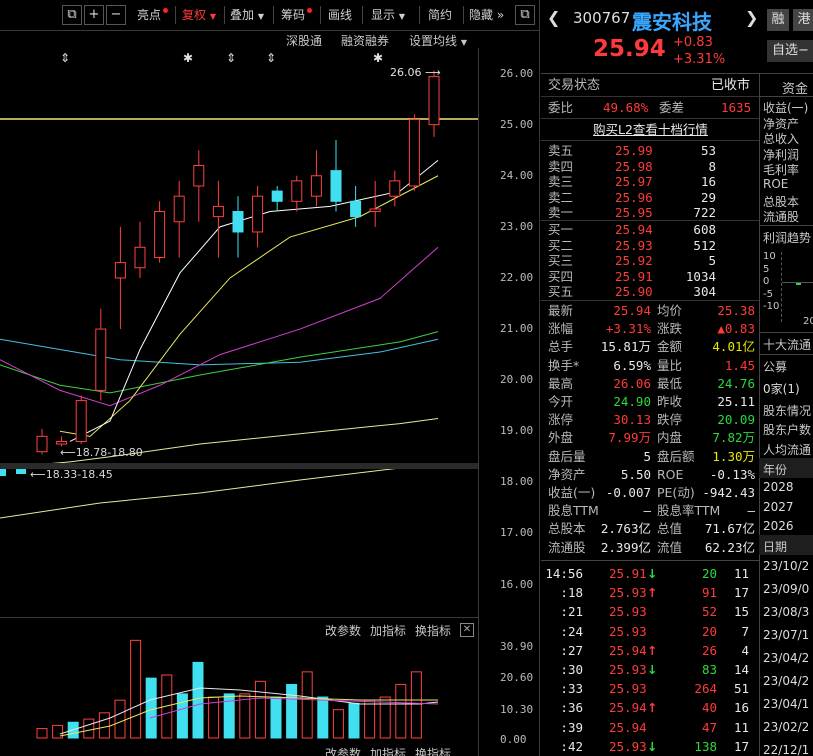 This screenshot has height=756, width=813. I want to click on bids-price: 25.94, so click(634, 229).